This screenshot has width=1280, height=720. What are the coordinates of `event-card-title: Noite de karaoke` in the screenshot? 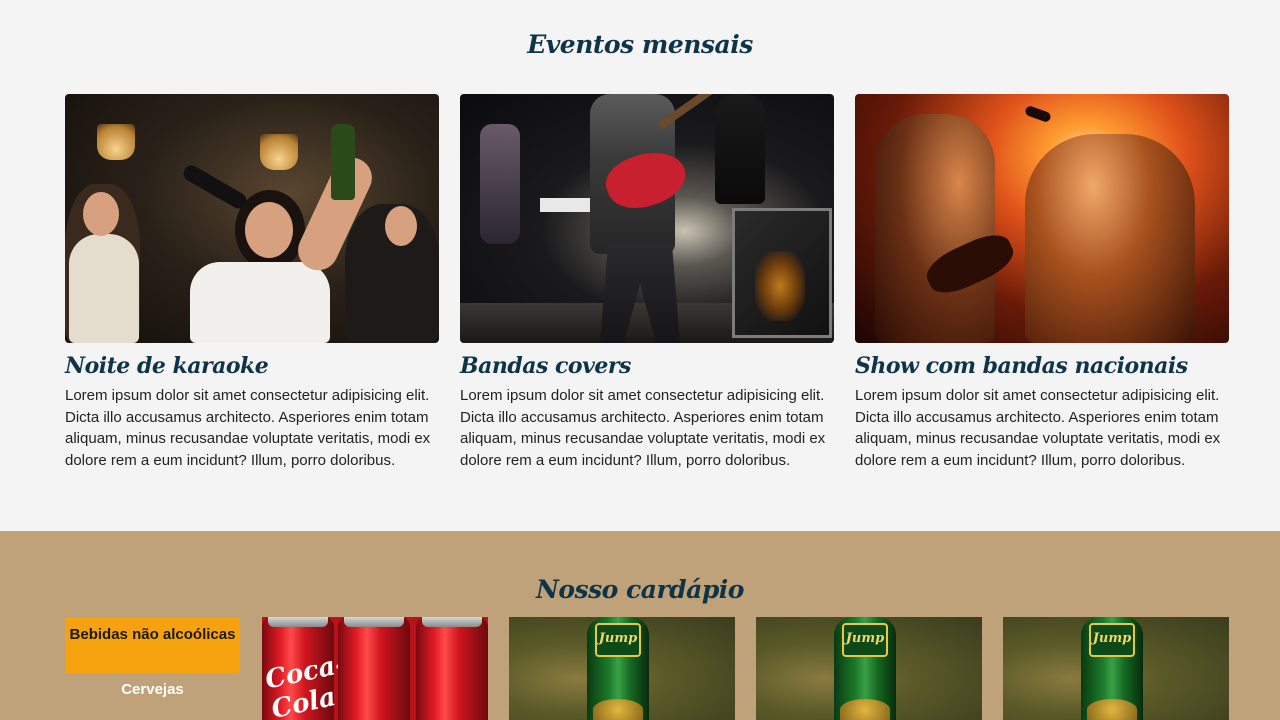 It's located at (167, 366).